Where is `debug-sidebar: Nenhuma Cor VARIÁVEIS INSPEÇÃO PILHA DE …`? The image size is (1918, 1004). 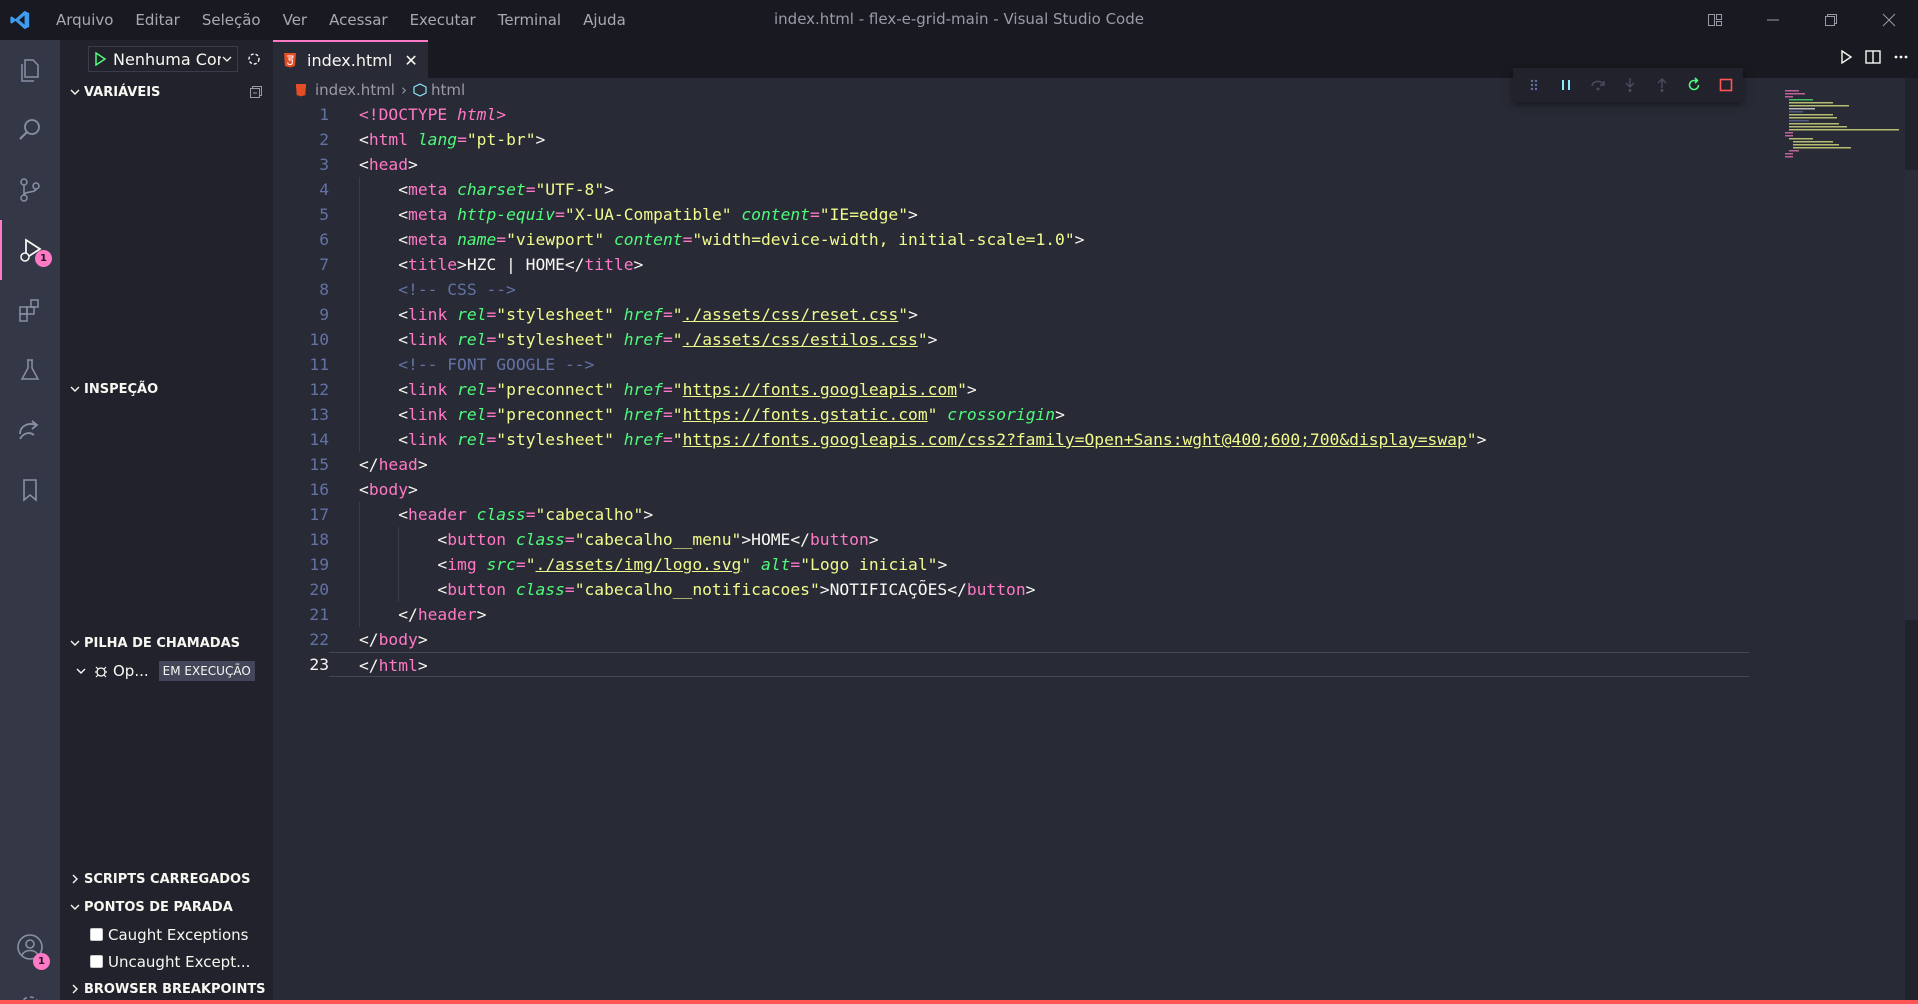
debug-sidebar: Nenhuma Cor VARIÁVEIS INSPEÇÃO PILHA DE … is located at coordinates (166, 522).